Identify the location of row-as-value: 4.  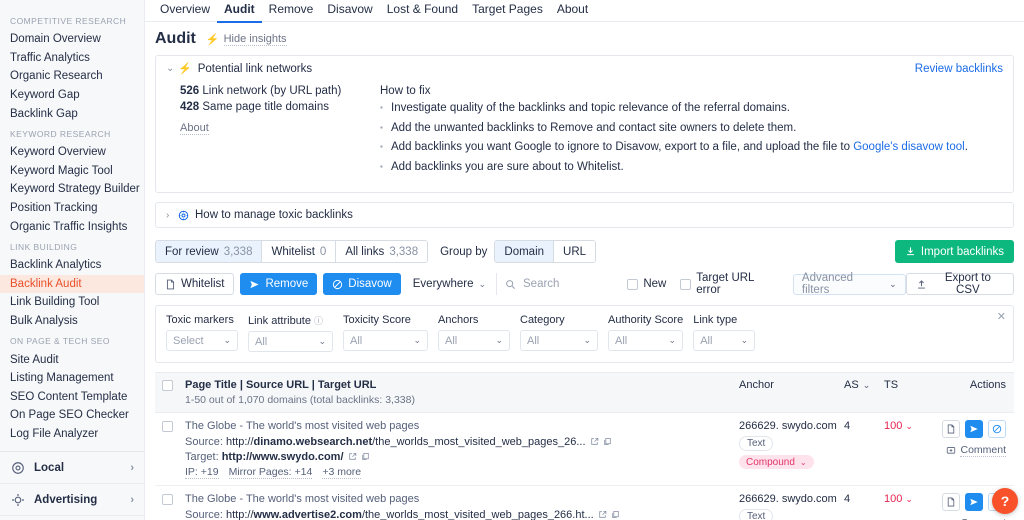
(847, 499).